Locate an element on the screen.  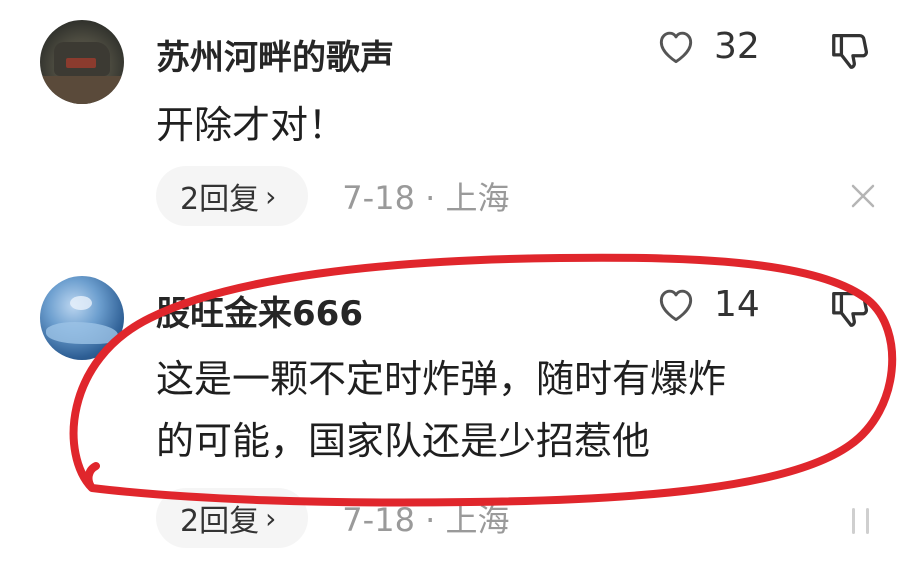
close-icon is located at coordinates (863, 196).